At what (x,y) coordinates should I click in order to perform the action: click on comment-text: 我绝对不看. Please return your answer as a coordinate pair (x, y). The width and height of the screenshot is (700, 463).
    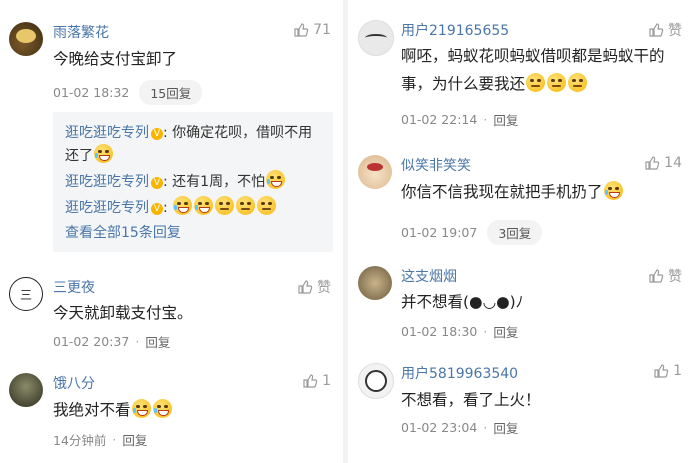
    Looking at the image, I should click on (113, 410).